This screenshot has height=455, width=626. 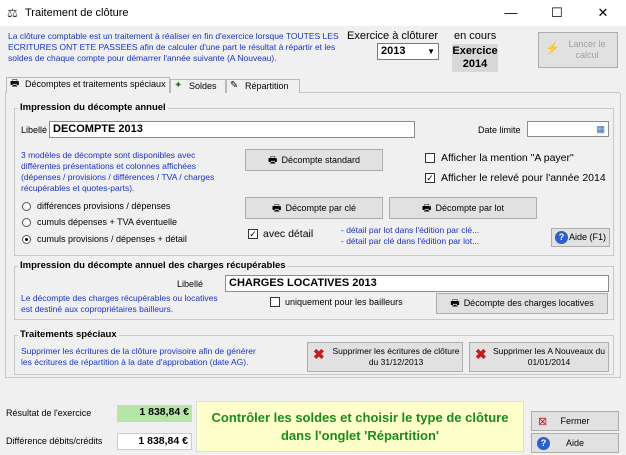 I want to click on aide-f1-button: ? Aide (F1), so click(x=580, y=237).